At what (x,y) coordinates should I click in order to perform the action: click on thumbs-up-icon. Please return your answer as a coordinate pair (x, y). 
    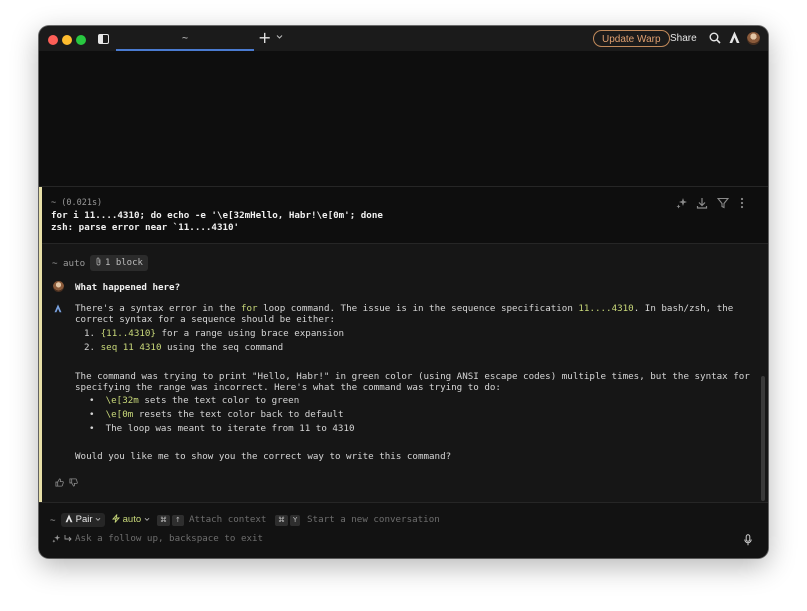
    Looking at the image, I should click on (59, 482).